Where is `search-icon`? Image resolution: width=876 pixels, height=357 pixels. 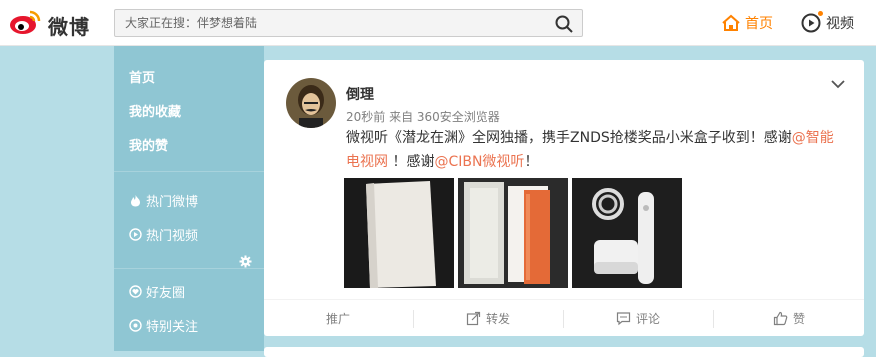 search-icon is located at coordinates (564, 24).